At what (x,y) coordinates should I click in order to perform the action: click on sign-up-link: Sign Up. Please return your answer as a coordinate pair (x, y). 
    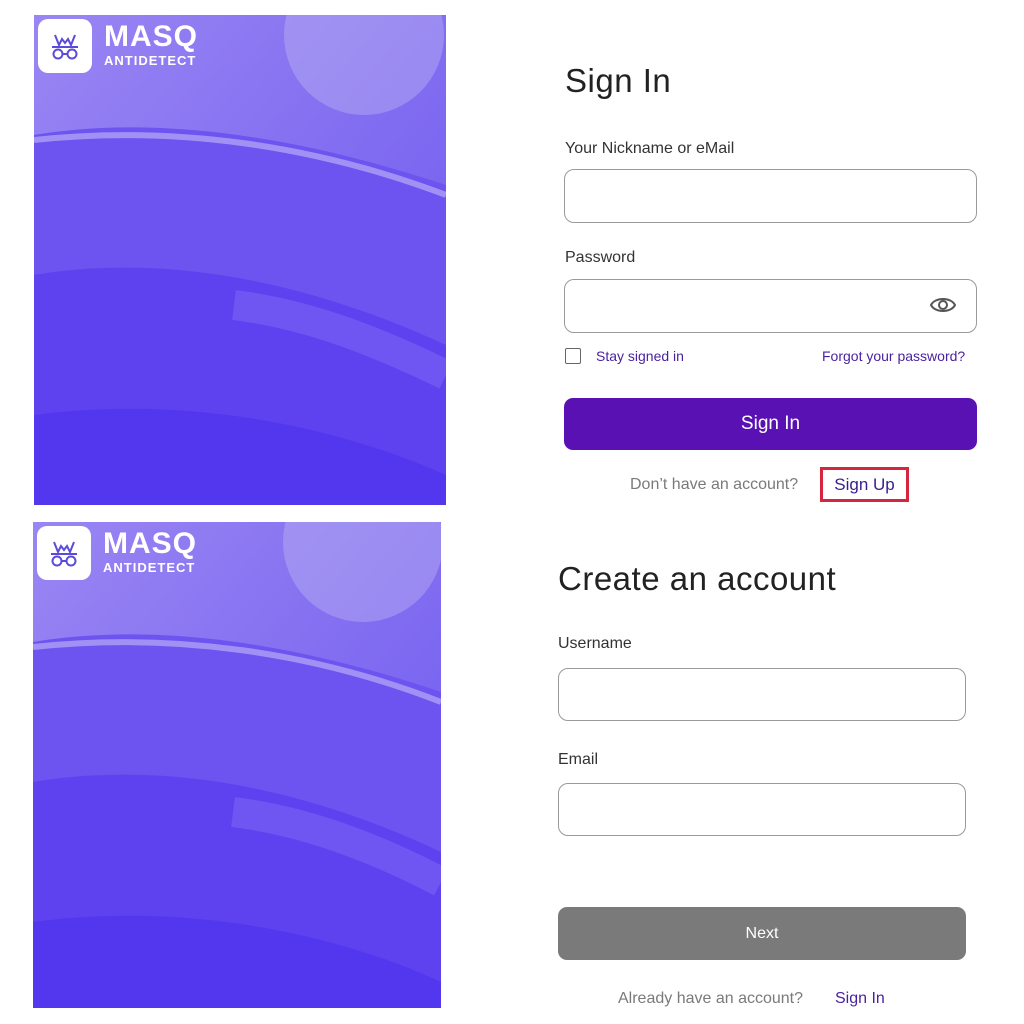
    Looking at the image, I should click on (864, 484).